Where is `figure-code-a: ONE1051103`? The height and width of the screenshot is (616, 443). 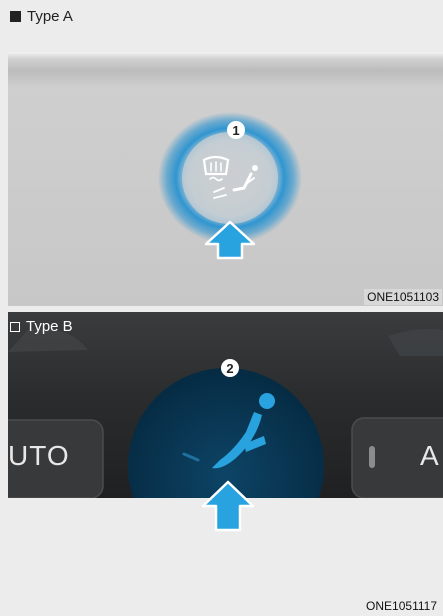 figure-code-a: ONE1051103 is located at coordinates (403, 297).